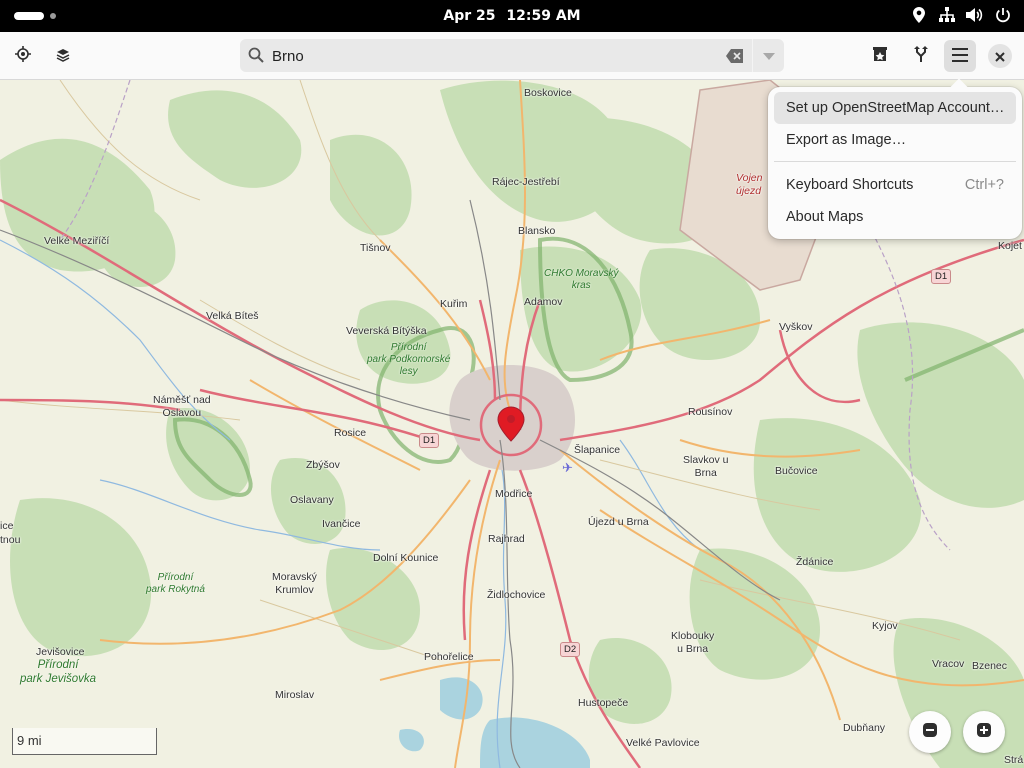  Describe the element at coordinates (543, 302) in the screenshot. I see `place-label: Adamov` at that location.